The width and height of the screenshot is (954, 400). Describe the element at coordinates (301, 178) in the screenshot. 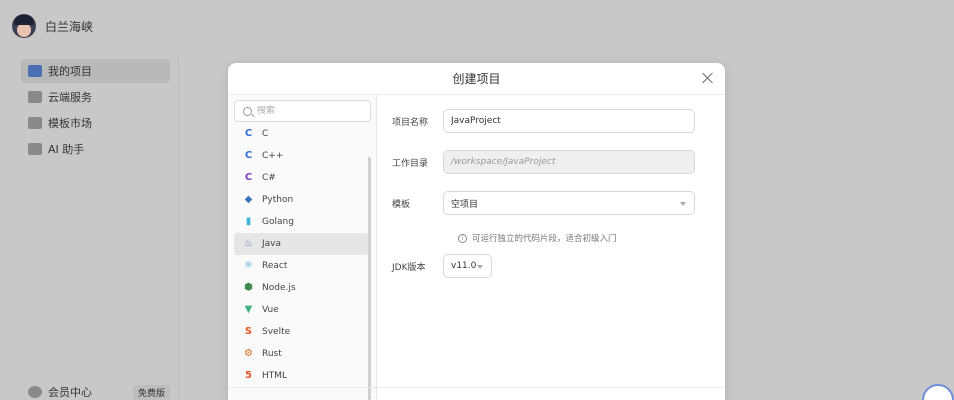

I see `language-item-c-: C C#` at that location.